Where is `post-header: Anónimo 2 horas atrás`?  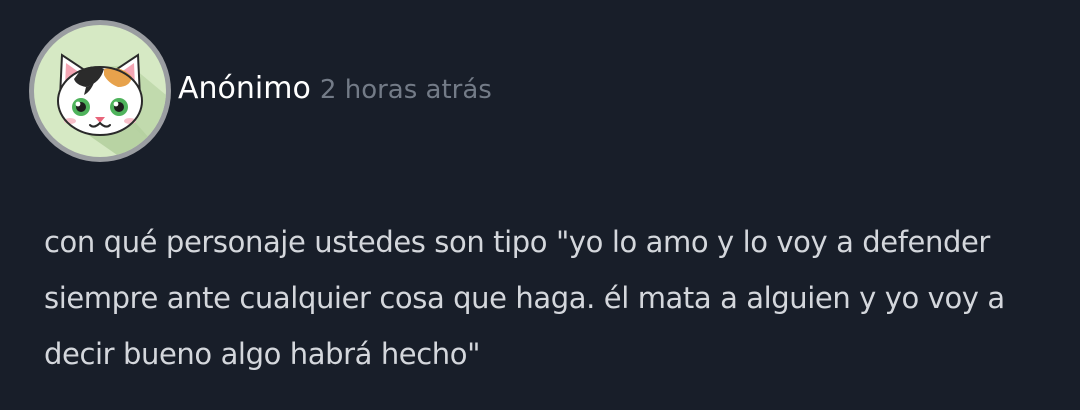
post-header: Anónimo 2 horas atrás is located at coordinates (335, 91).